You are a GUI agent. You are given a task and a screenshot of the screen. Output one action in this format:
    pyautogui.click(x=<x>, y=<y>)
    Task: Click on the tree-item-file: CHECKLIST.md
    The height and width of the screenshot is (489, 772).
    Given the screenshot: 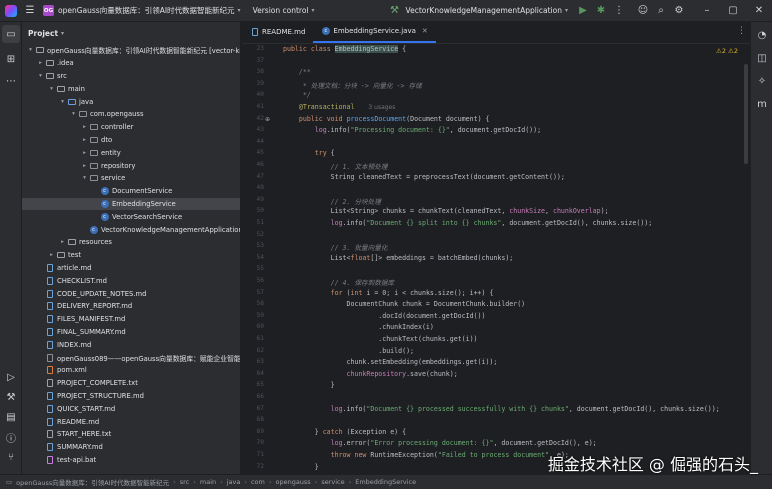 What is the action you would take?
    pyautogui.click(x=131, y=280)
    